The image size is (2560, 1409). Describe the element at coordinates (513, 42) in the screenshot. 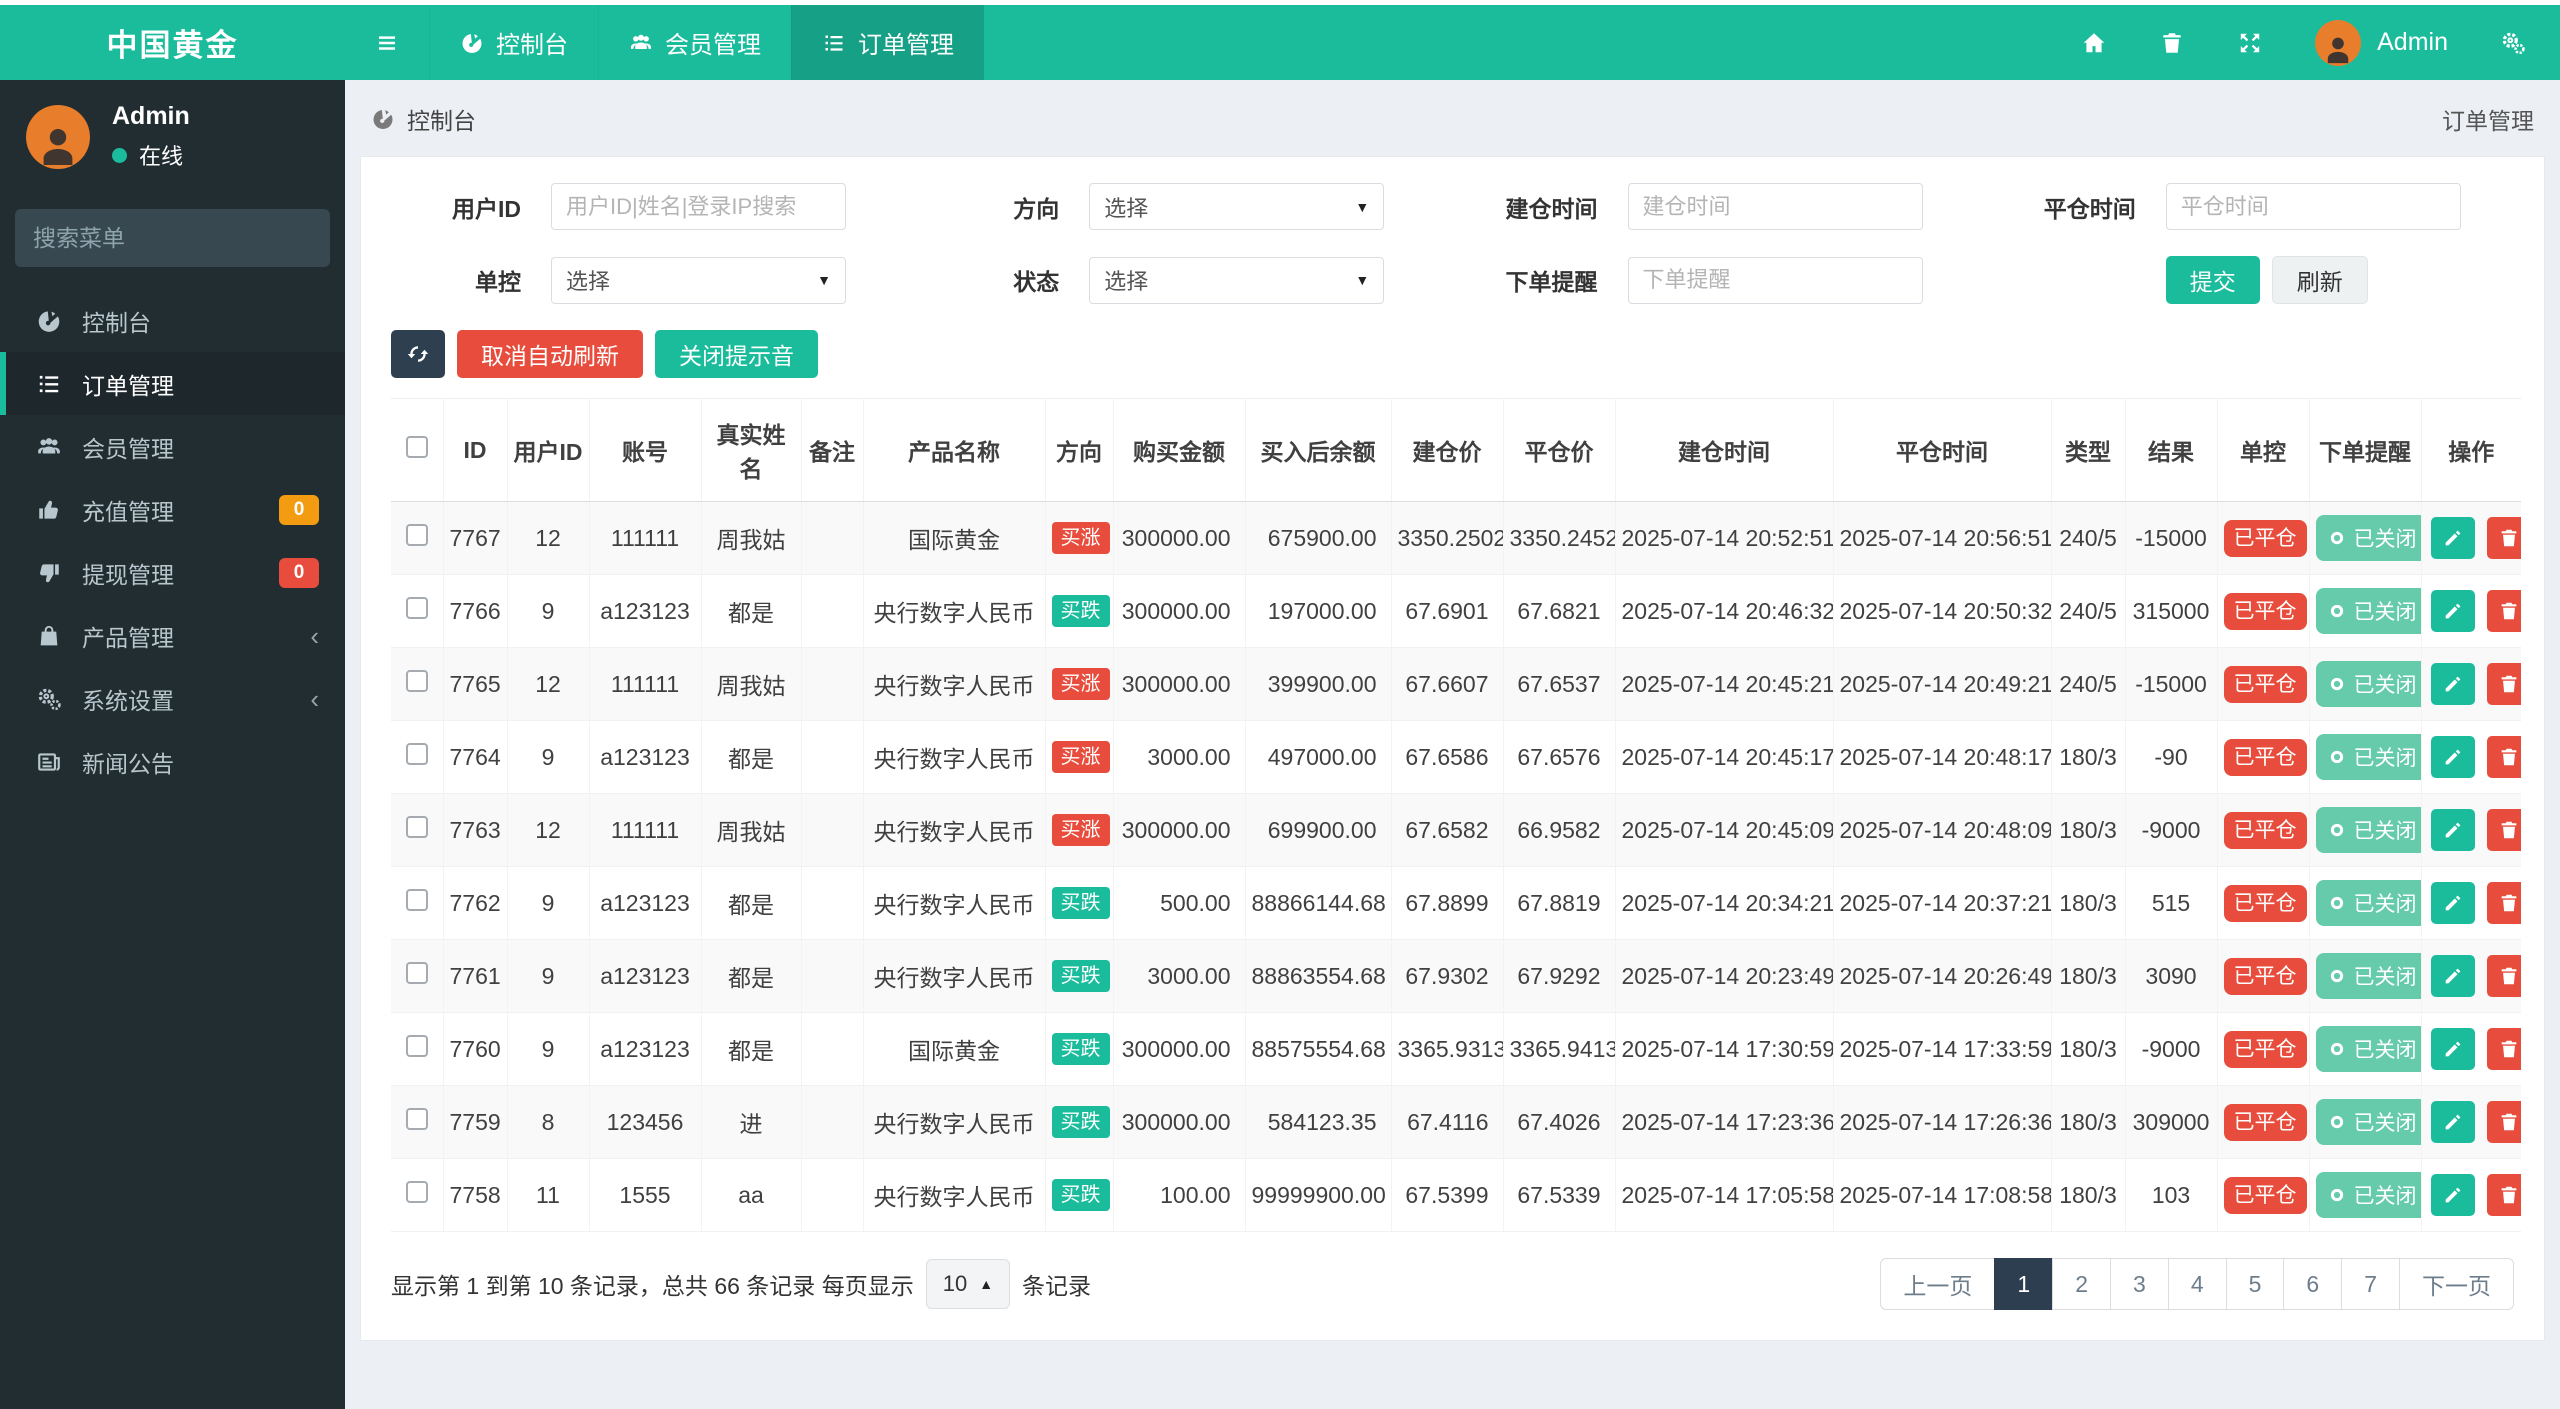

I see `tab-dashboard: 控制台` at that location.